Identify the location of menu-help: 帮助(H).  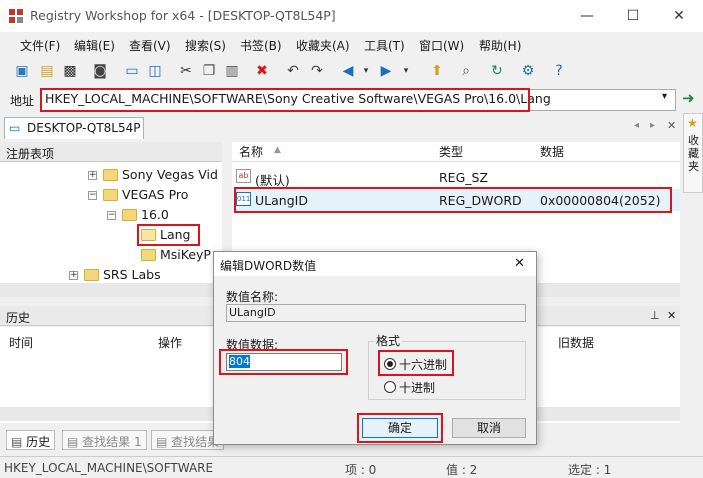
(500, 45).